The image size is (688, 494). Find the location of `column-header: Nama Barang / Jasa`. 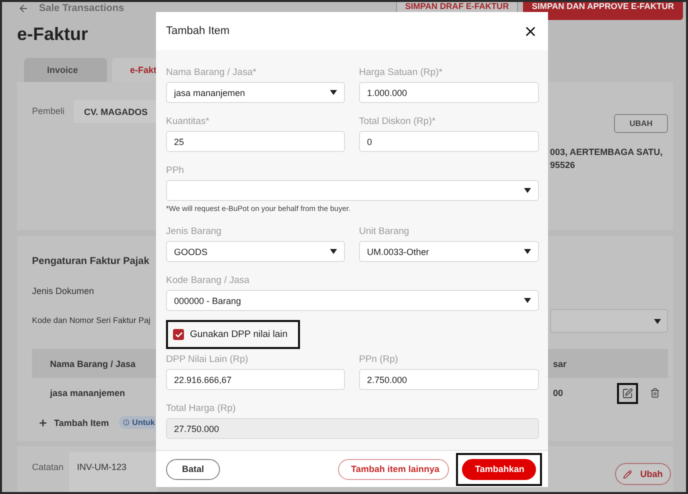

column-header: Nama Barang / Jasa is located at coordinates (93, 363).